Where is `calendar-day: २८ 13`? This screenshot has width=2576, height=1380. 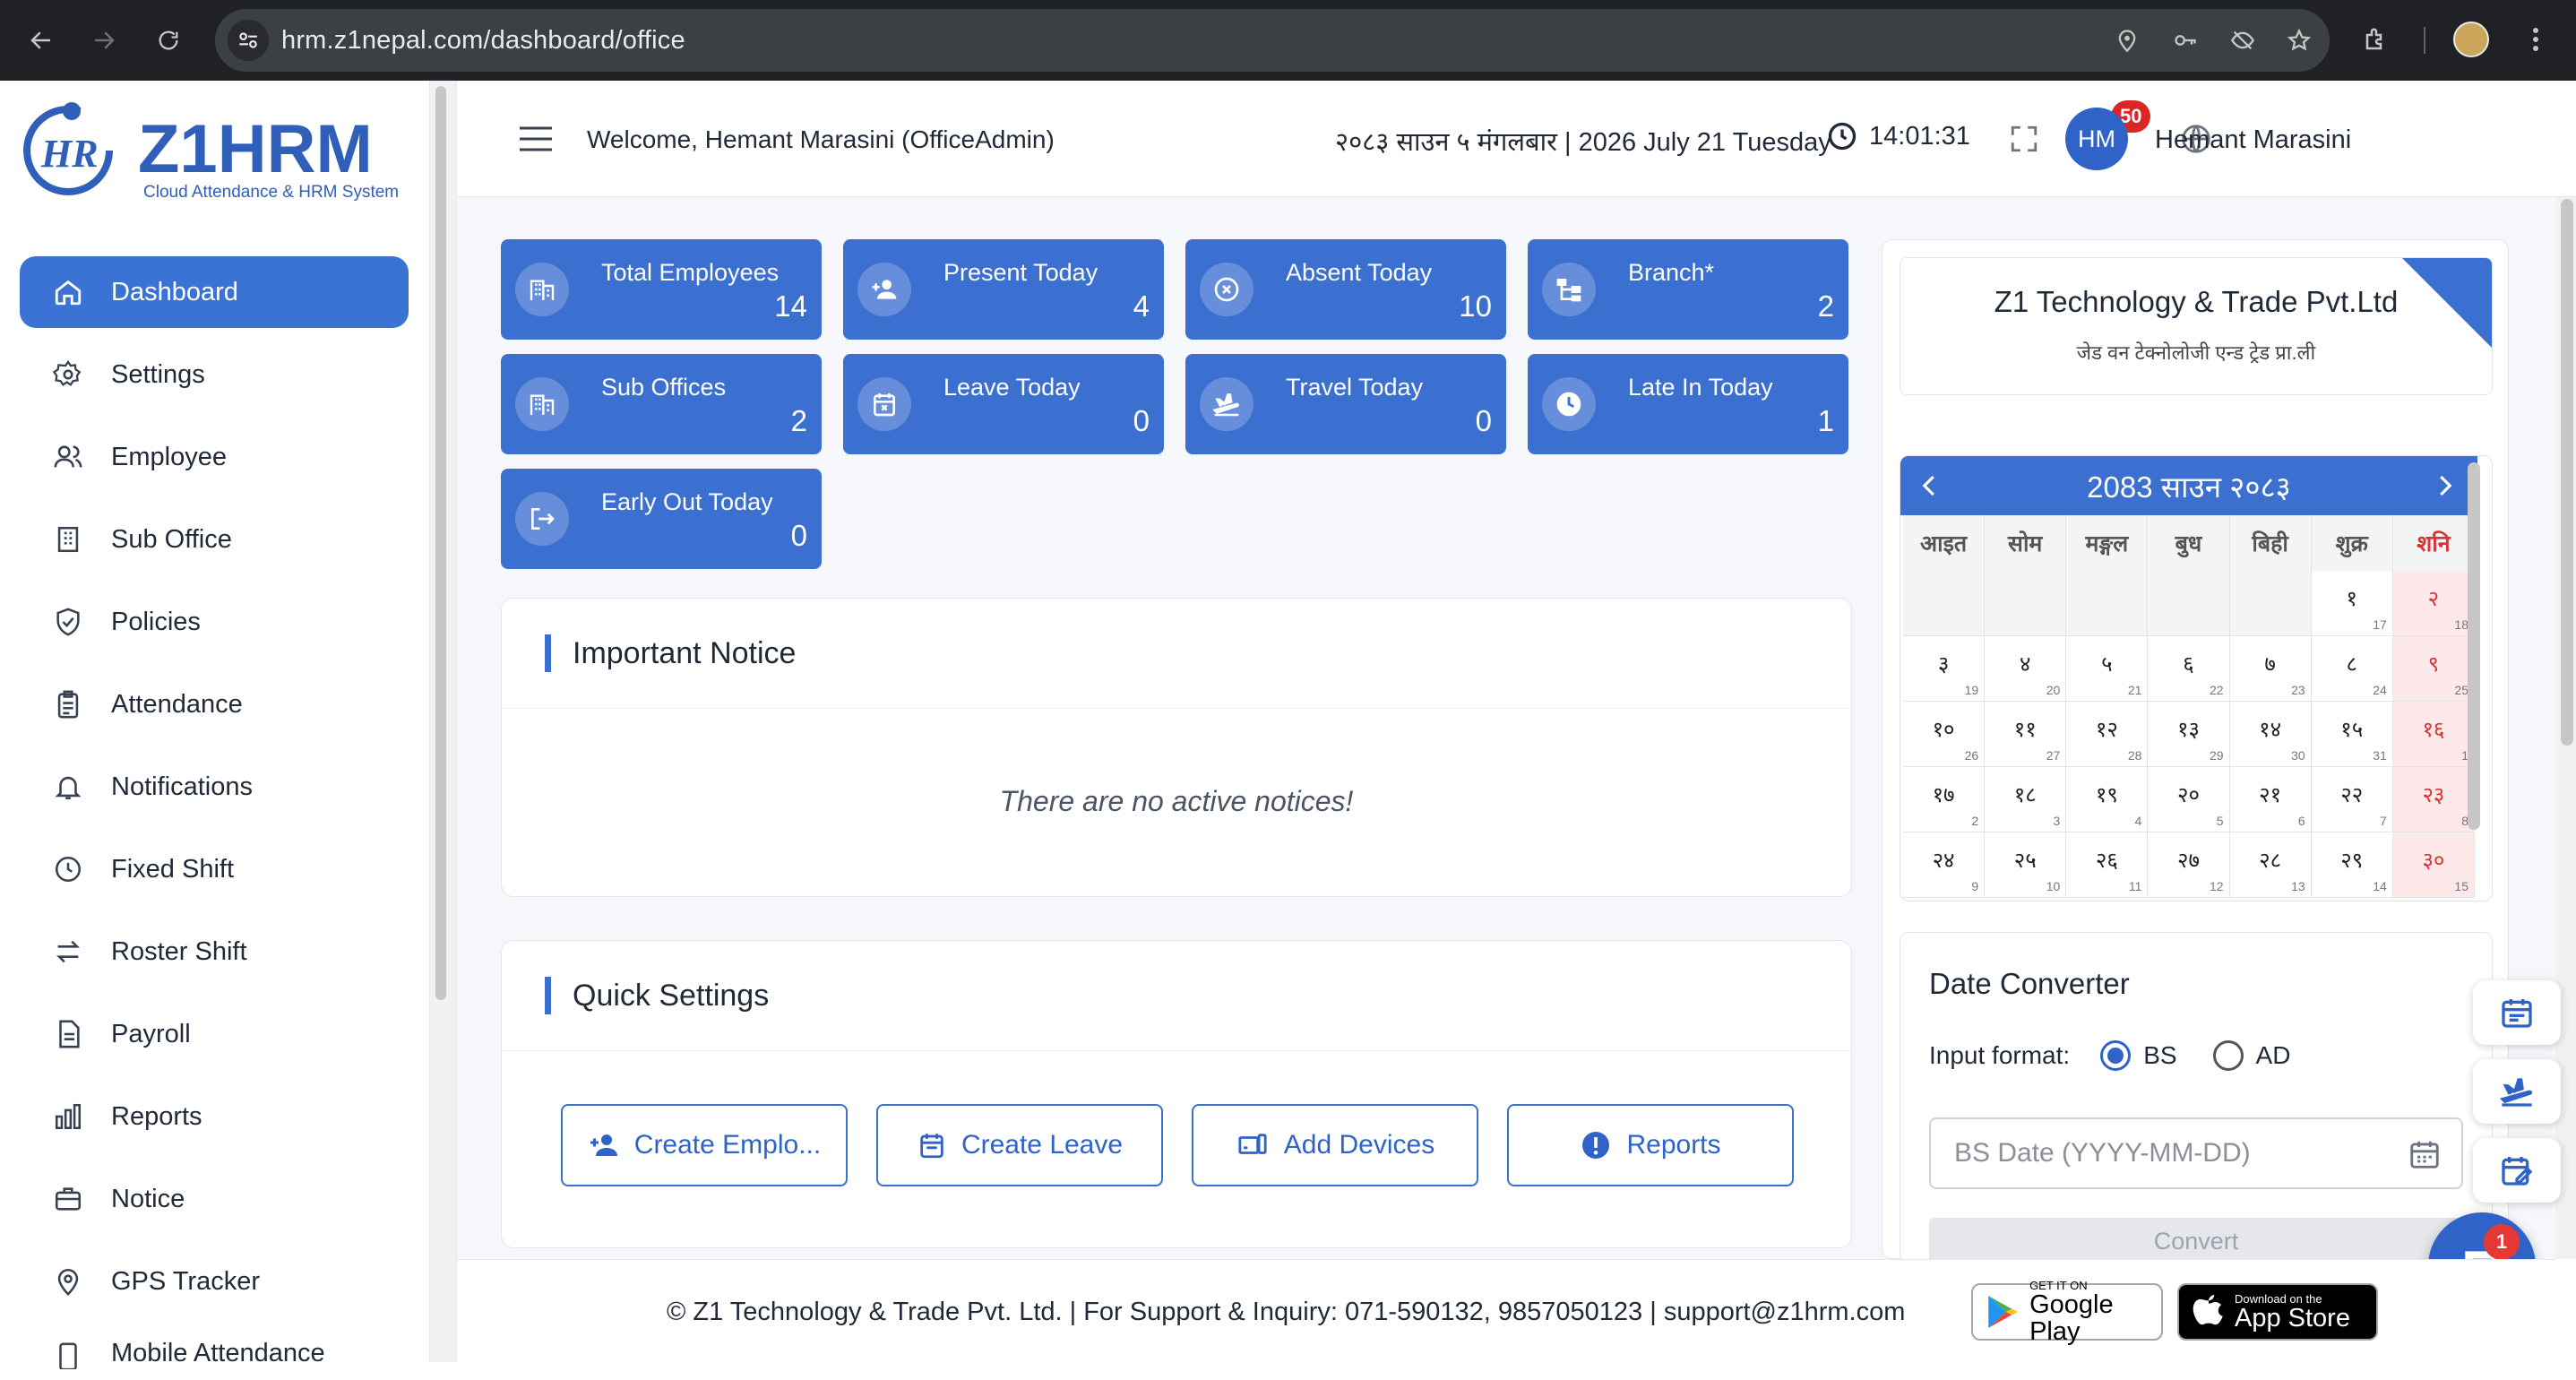
calendar-day: २८ 13 is located at coordinates (2270, 865).